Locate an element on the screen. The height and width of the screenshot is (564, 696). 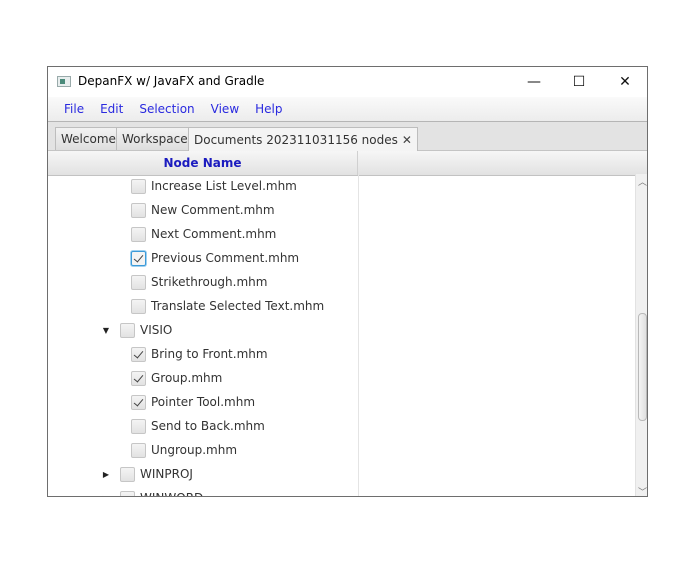
menu-edit: Edit is located at coordinates (111, 109).